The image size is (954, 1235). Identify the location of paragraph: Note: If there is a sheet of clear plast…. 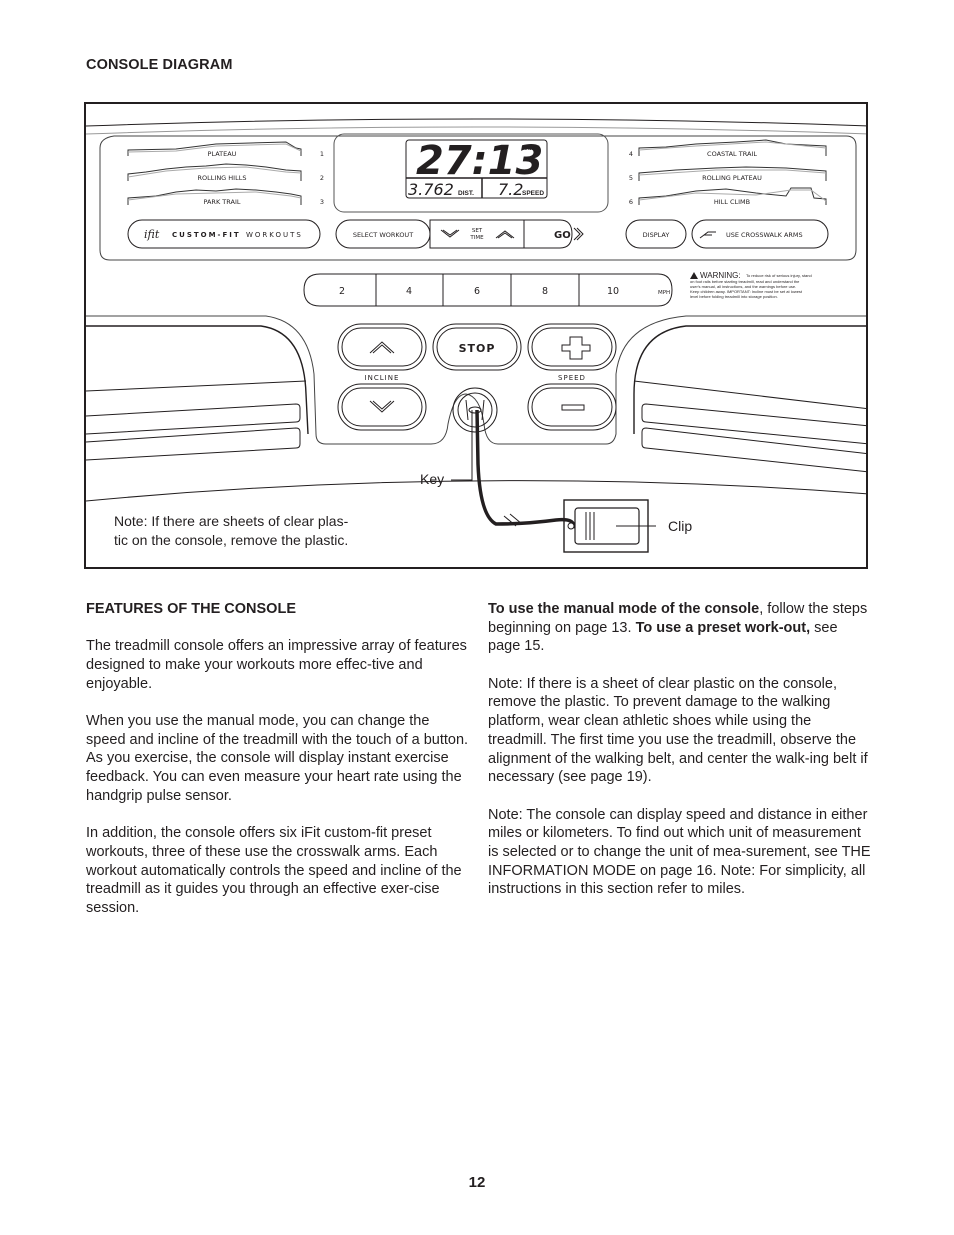
(678, 730).